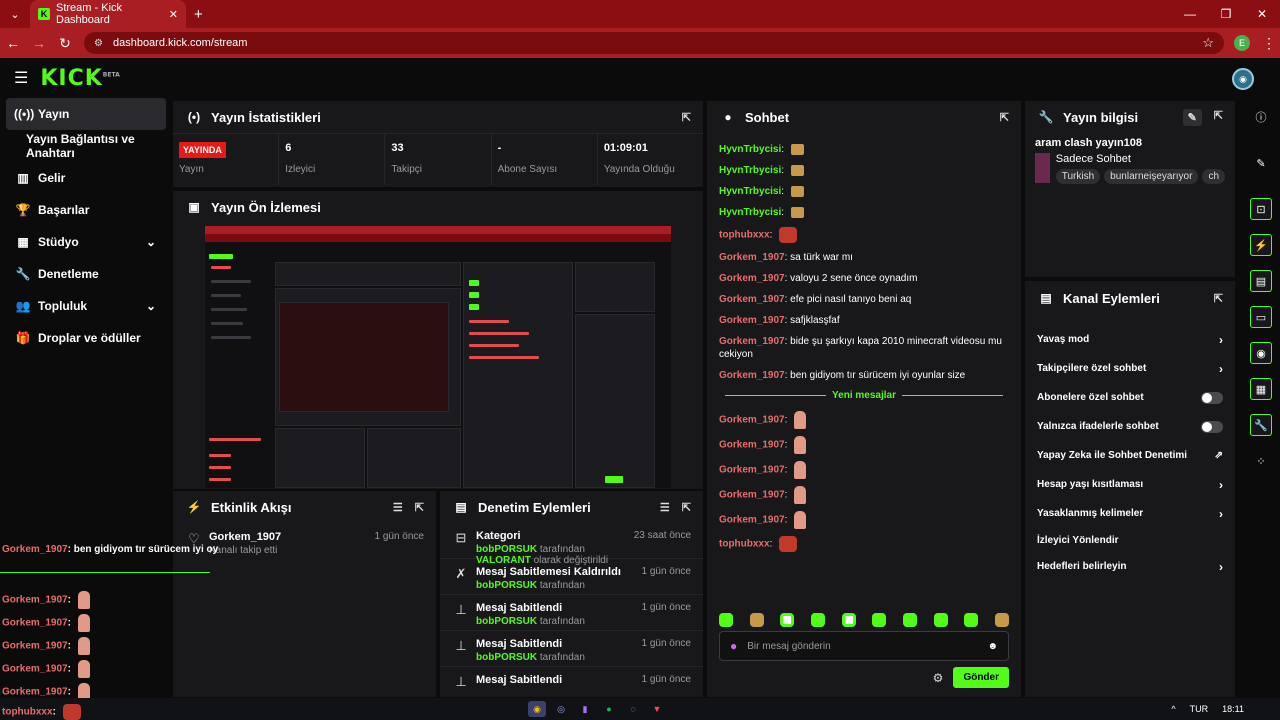  Describe the element at coordinates (1261, 209) in the screenshot. I see `screenshot-icon: ⊡` at that location.